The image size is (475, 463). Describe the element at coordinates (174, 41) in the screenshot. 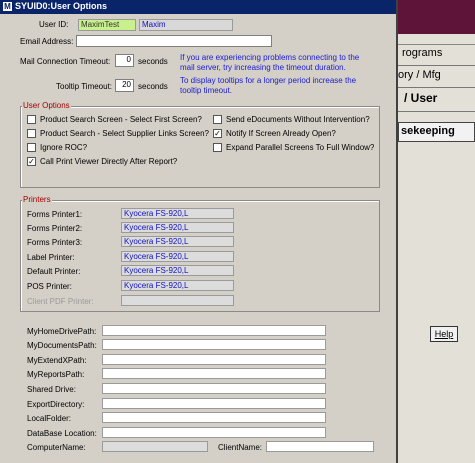

I see `email-field` at that location.